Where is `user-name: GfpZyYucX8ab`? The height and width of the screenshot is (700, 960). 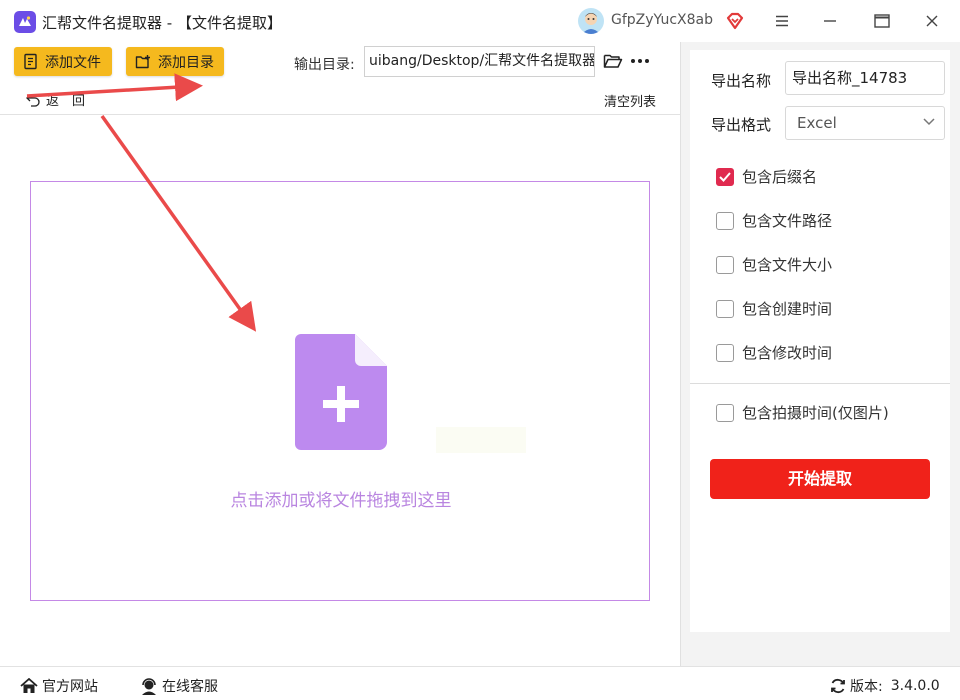 user-name: GfpZyYucX8ab is located at coordinates (662, 20).